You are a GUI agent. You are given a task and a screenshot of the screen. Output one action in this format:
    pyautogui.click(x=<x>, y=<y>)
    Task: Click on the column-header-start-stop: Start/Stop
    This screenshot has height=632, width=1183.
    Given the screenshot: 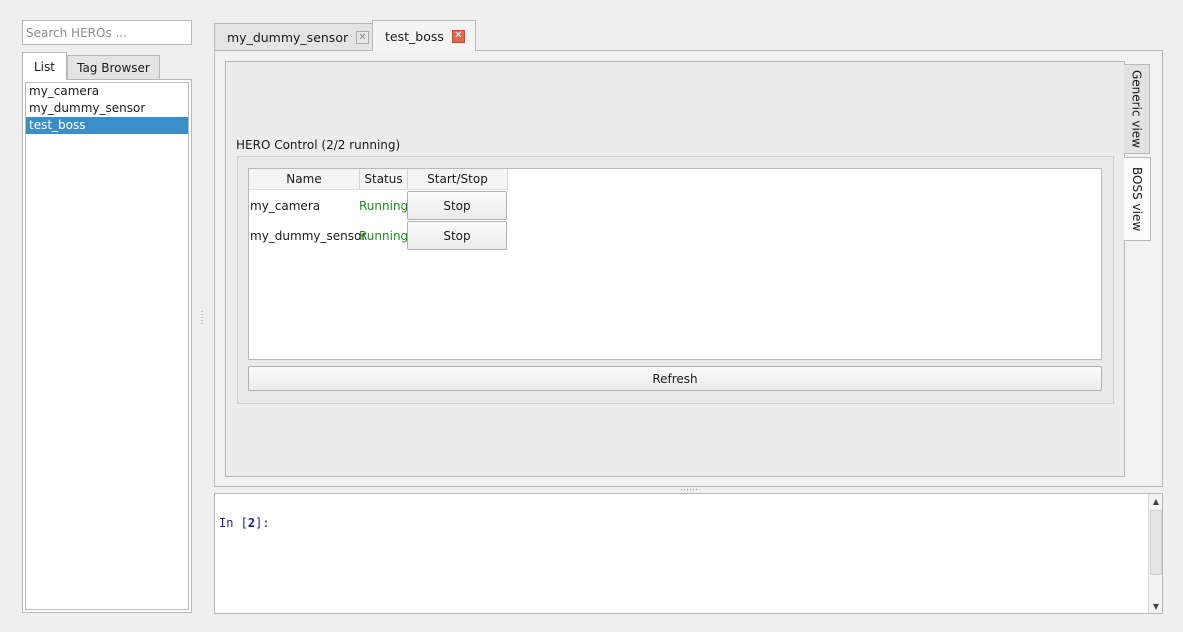 What is the action you would take?
    pyautogui.click(x=458, y=179)
    